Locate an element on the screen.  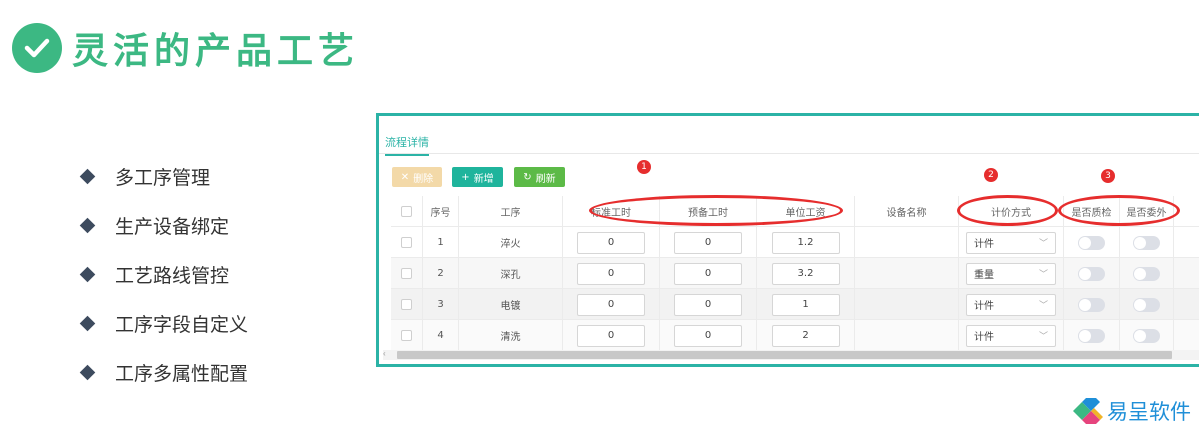
table-row: 4 清洗 0 0 2 计件 ﹀ is located at coordinates (795, 335).